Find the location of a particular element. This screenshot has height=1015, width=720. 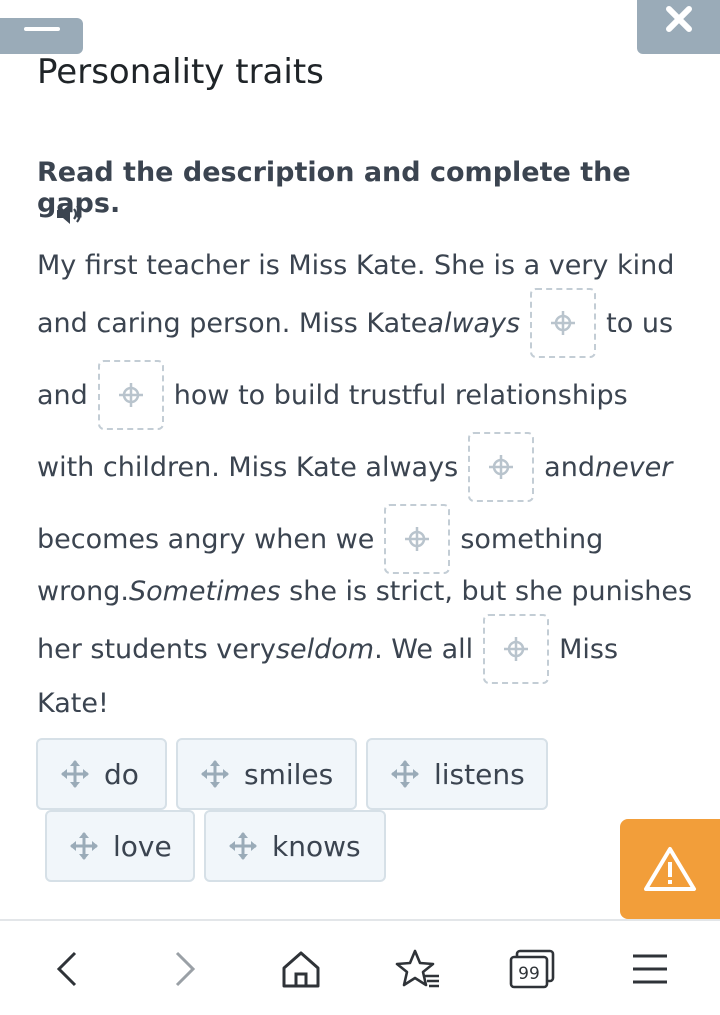

passage-text: and caring person. Miss Kate is located at coordinates (232, 323).